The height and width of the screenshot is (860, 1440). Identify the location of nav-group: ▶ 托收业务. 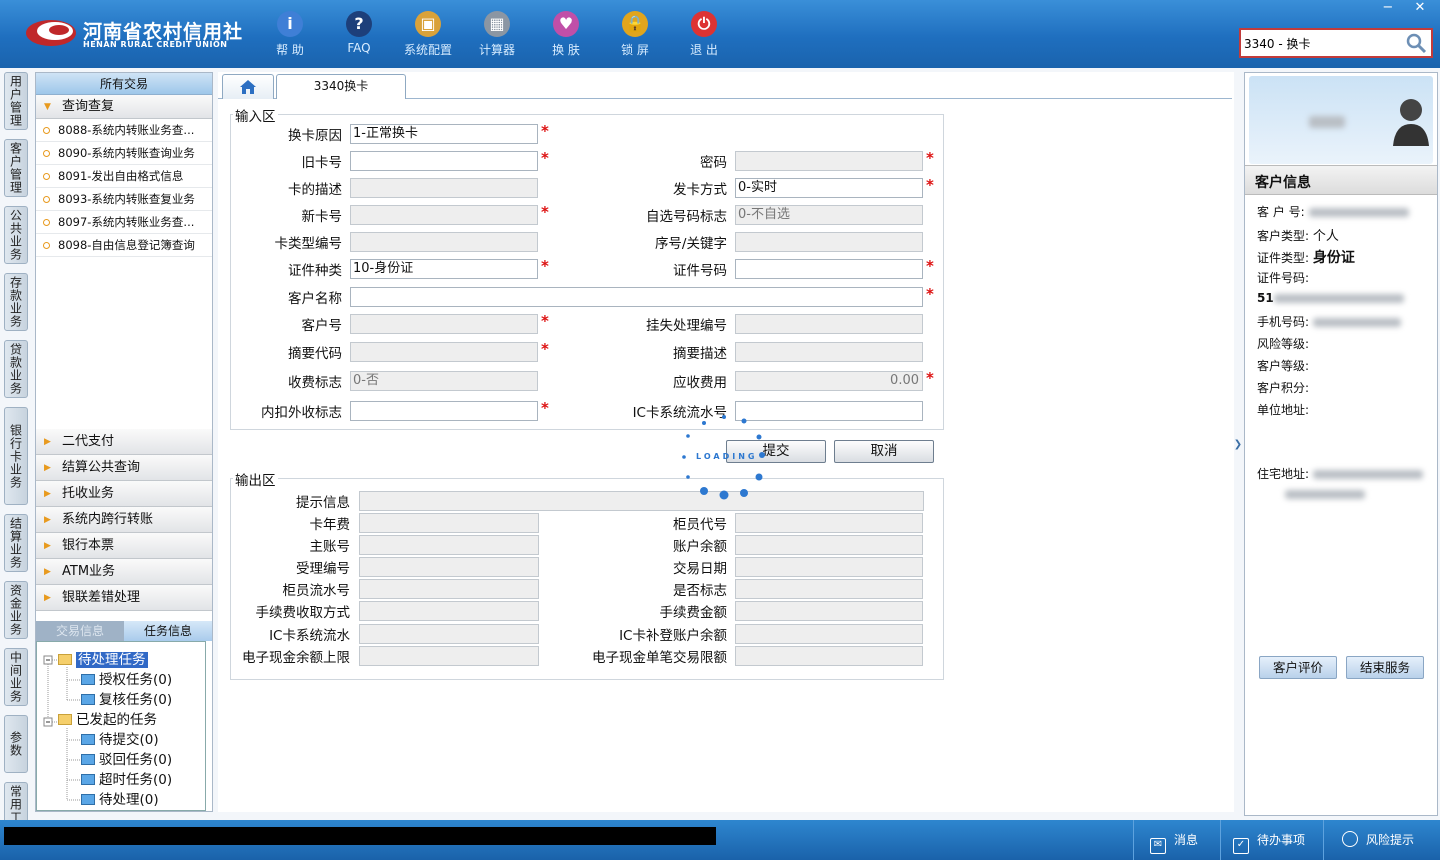
(124, 494).